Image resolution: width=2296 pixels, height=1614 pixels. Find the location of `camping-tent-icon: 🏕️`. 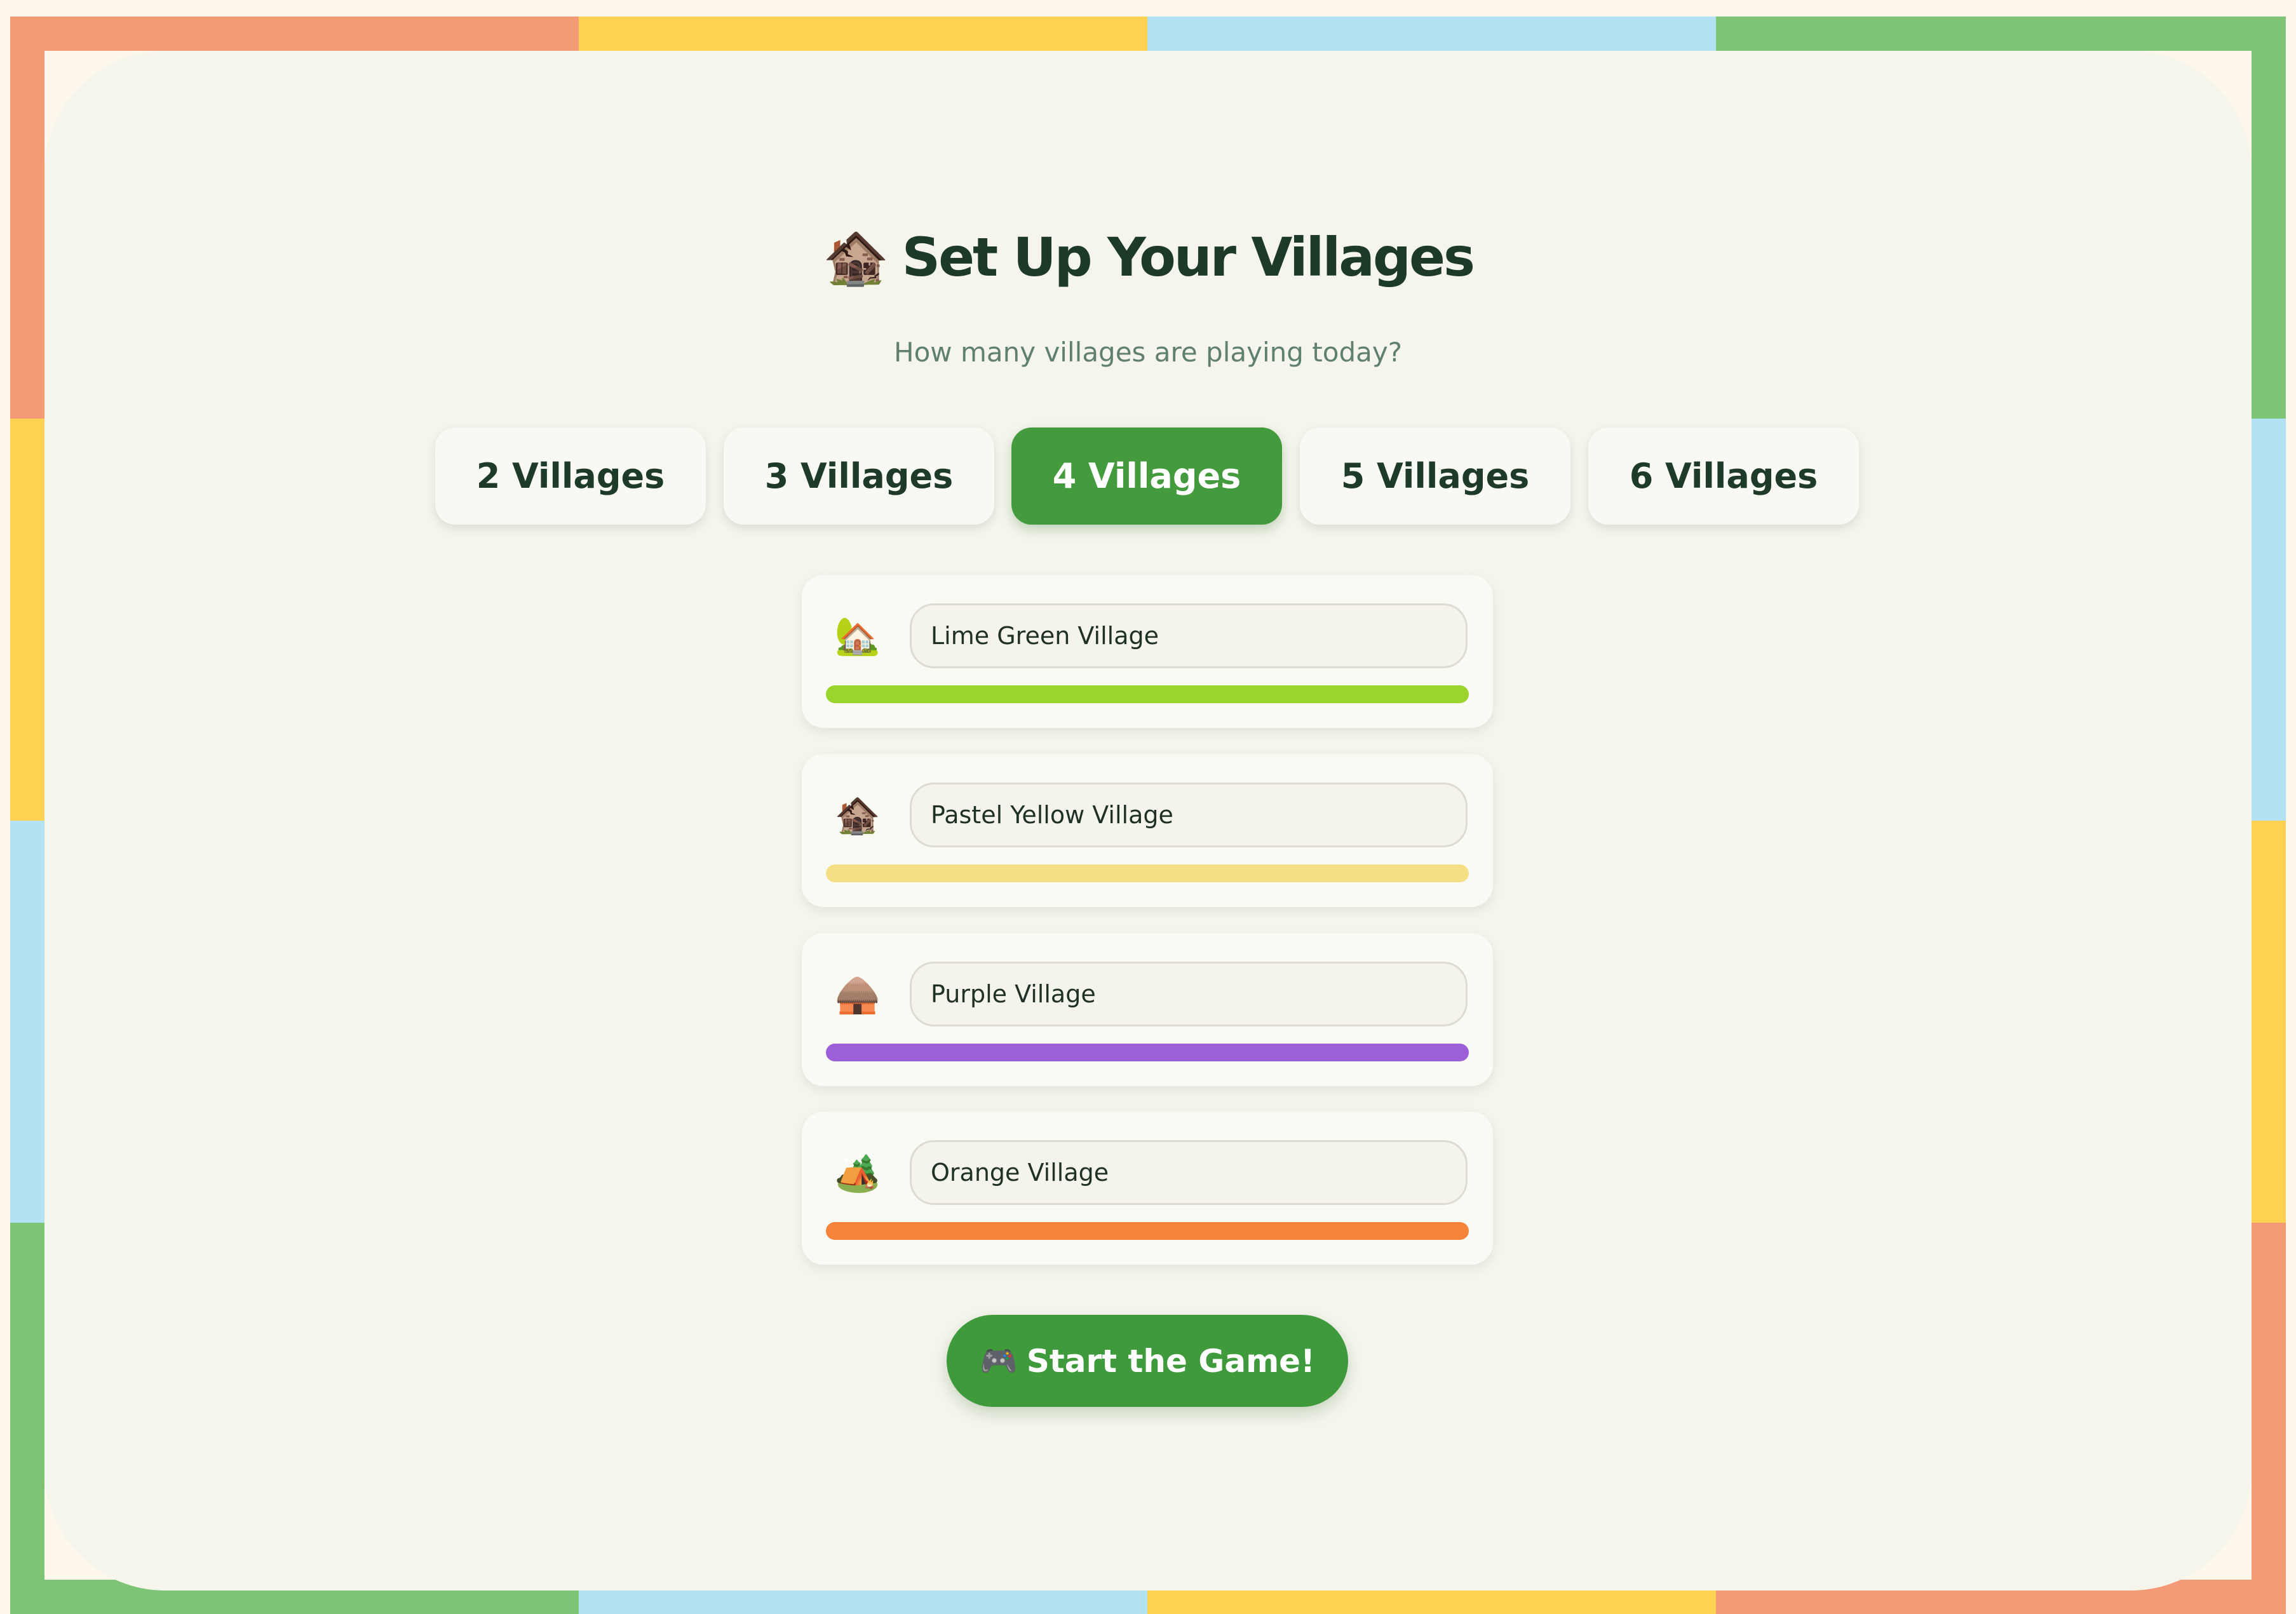

camping-tent-icon: 🏕️ is located at coordinates (857, 1172).